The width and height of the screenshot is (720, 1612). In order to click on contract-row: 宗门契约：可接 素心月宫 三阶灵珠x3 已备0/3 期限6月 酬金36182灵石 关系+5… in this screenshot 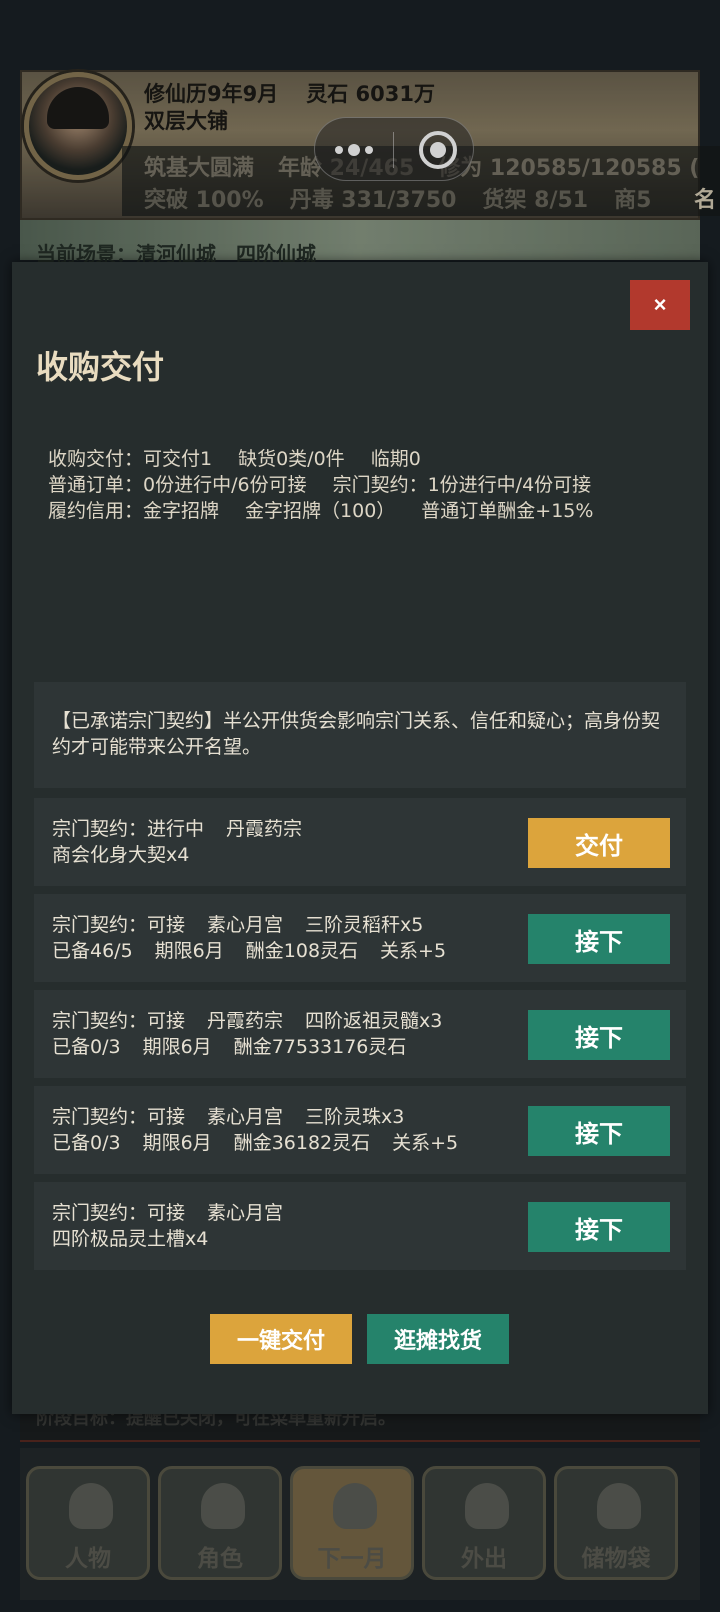, I will do `click(360, 1130)`.